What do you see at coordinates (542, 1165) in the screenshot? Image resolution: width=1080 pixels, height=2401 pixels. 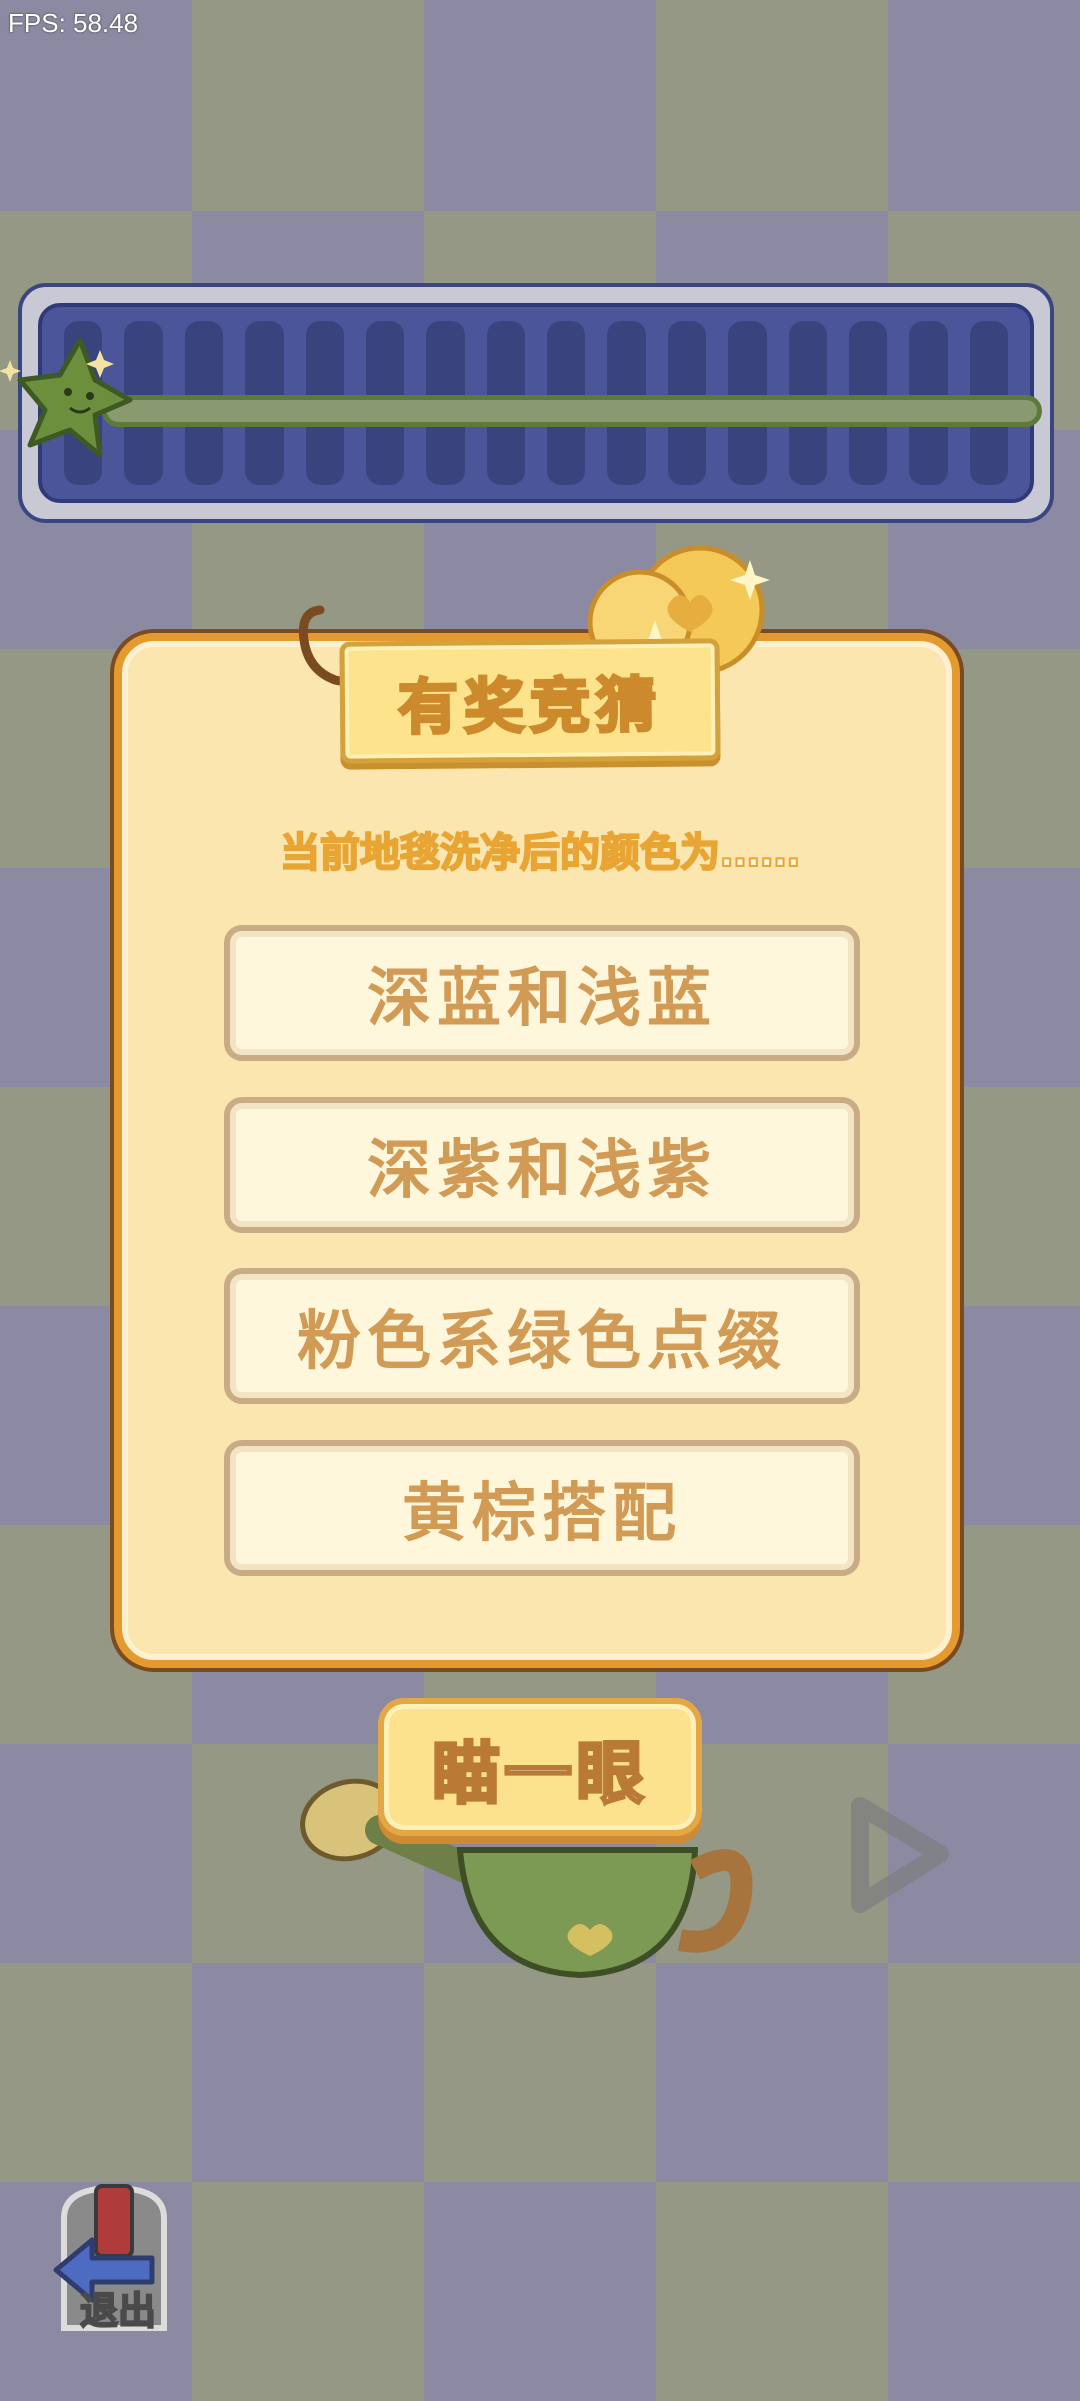 I see `option-button: 深紫和浅紫` at bounding box center [542, 1165].